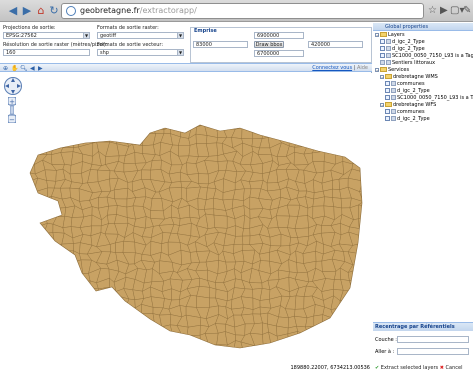 The width and height of the screenshot is (473, 372). Describe the element at coordinates (407, 63) in the screenshot. I see `tree-node: Sentiers littoraux` at that location.